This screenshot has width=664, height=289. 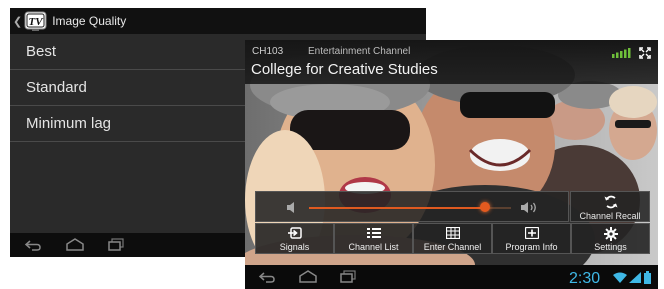 I want to click on channel-recall-icon, so click(x=611, y=202).